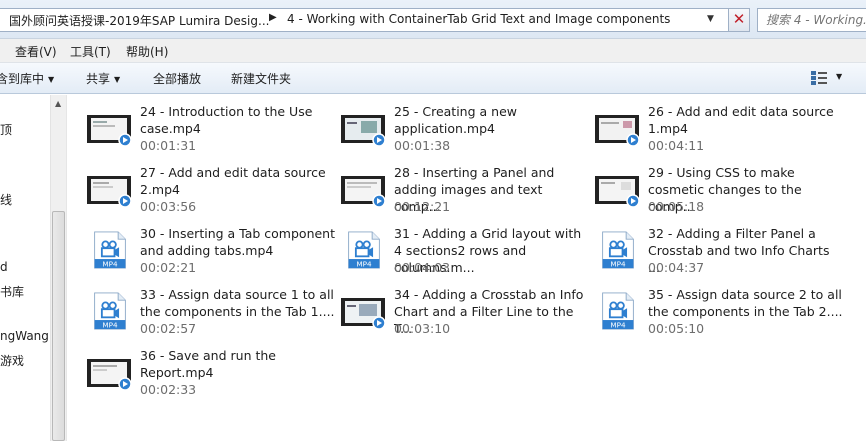 The width and height of the screenshot is (866, 441). What do you see at coordinates (710, 19) in the screenshot?
I see `address-history-dropdown-icon: ▼` at bounding box center [710, 19].